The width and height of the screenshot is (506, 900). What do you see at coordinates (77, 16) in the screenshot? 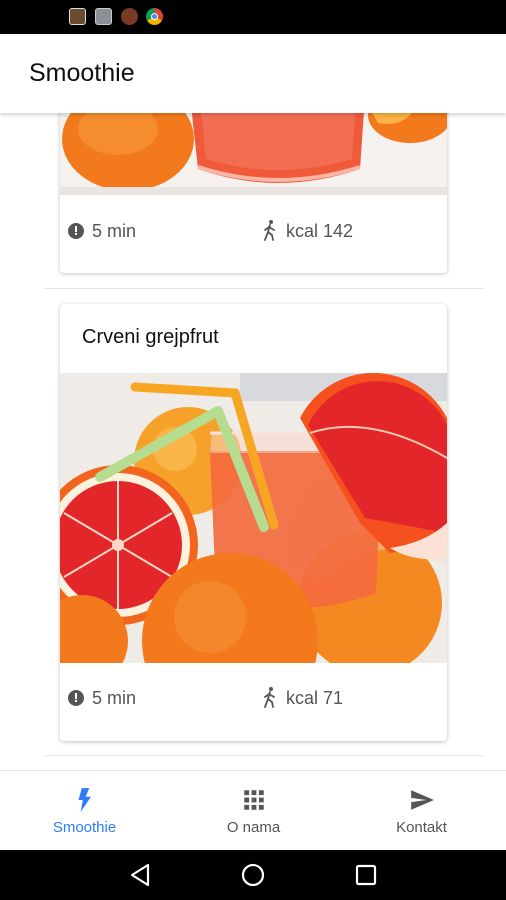
I see `photo-notification-icon` at bounding box center [77, 16].